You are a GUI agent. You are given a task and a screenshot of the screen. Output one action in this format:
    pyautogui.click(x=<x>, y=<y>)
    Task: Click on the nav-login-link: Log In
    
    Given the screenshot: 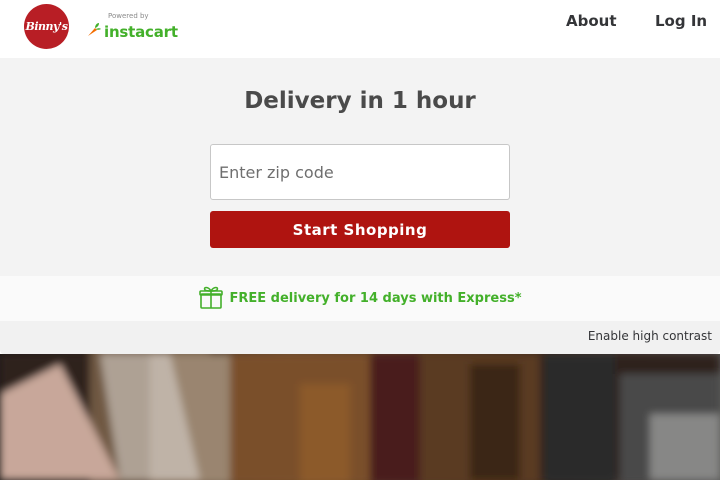 What is the action you would take?
    pyautogui.click(x=681, y=21)
    